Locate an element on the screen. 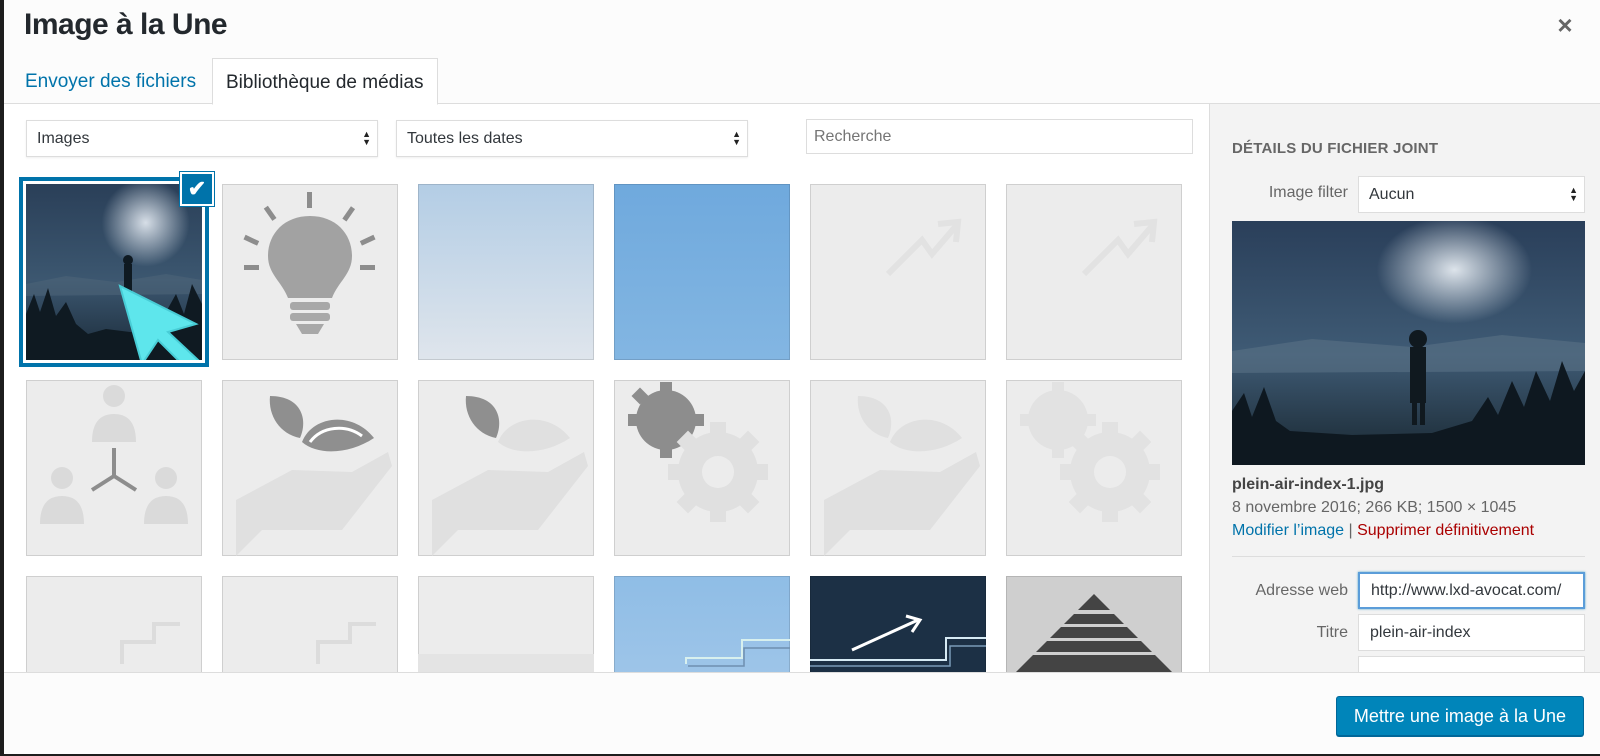 The width and height of the screenshot is (1600, 756). word-cloud-house-image is located at coordinates (1094, 633).